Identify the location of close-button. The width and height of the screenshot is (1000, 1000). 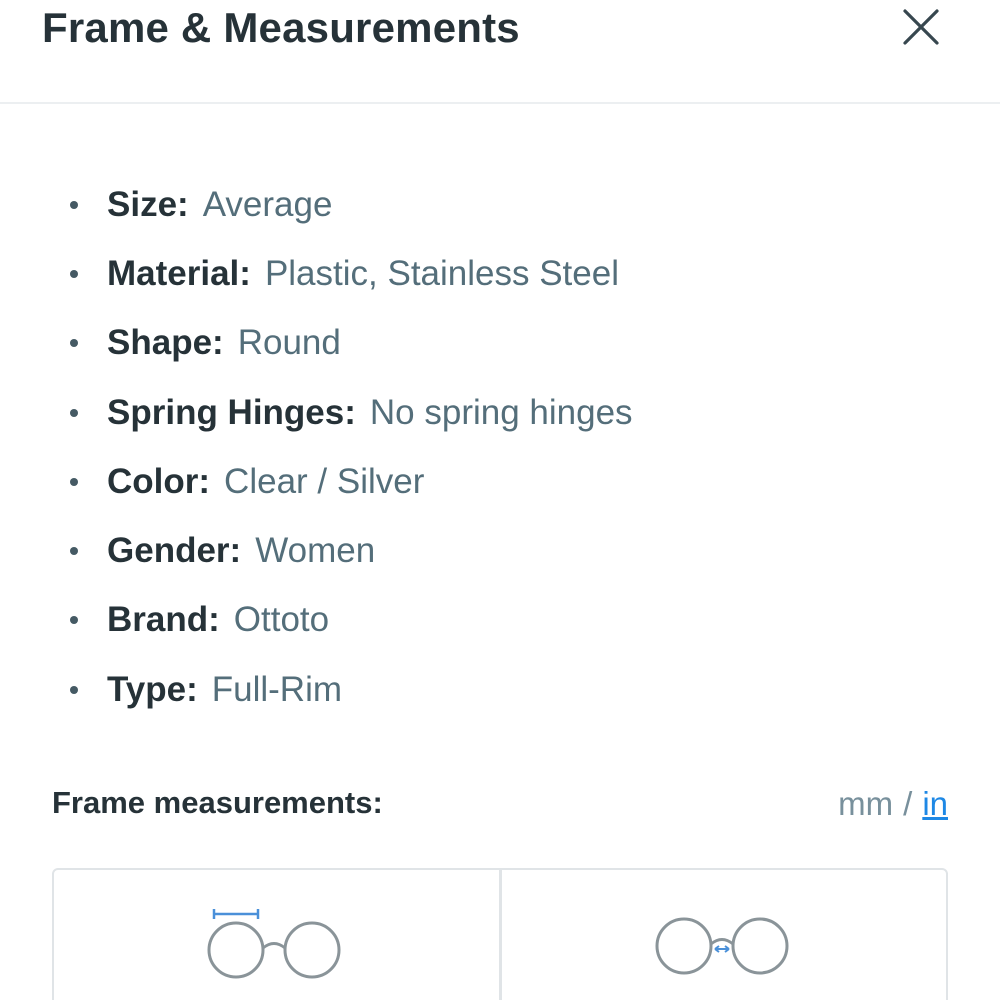
(921, 27).